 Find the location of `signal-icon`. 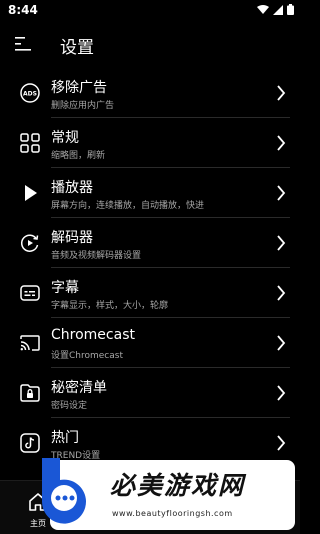

signal-icon is located at coordinates (278, 9).